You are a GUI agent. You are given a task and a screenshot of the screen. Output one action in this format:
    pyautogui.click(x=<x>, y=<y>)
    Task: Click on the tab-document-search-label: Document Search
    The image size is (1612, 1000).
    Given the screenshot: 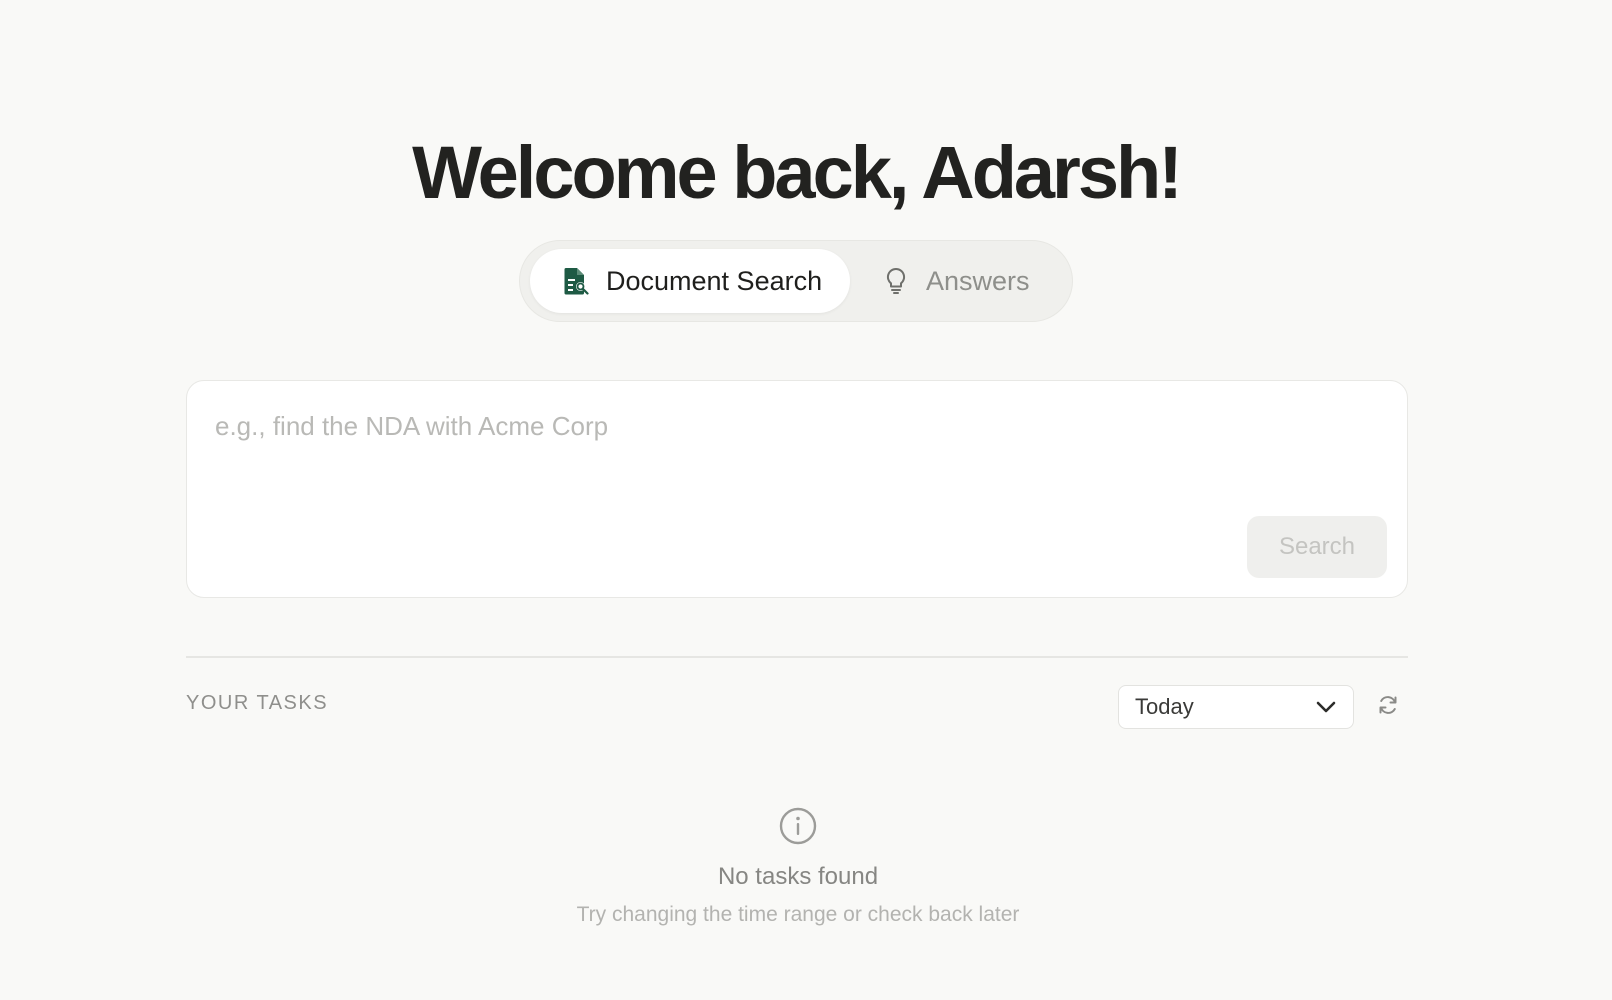 What is the action you would take?
    pyautogui.click(x=714, y=280)
    